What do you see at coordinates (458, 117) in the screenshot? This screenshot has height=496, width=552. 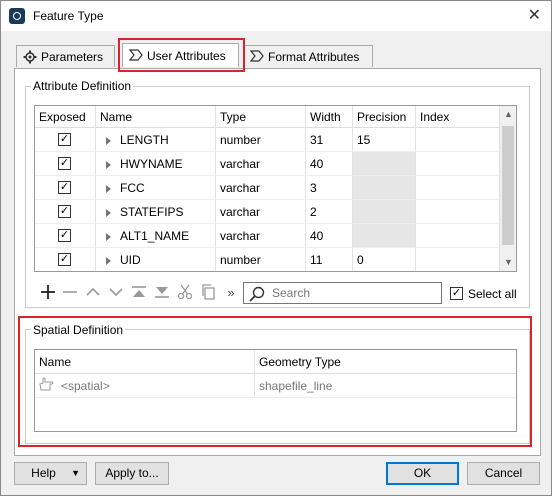 I see `column-header-index: Index` at bounding box center [458, 117].